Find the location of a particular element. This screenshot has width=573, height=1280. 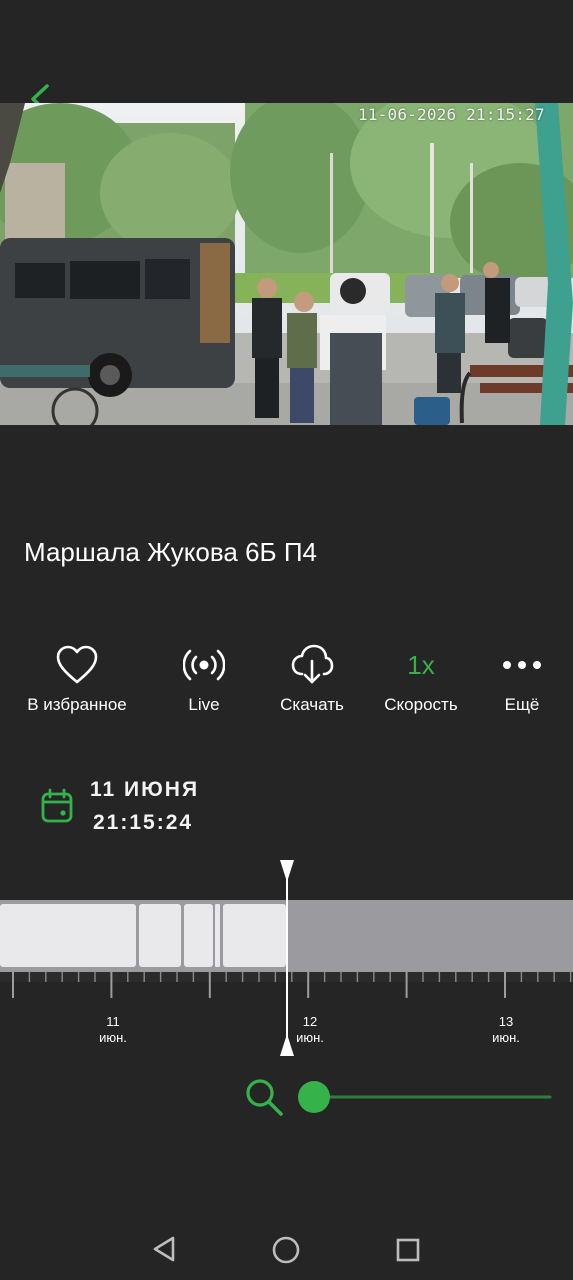

playhead-top-marker is located at coordinates (287, 871).